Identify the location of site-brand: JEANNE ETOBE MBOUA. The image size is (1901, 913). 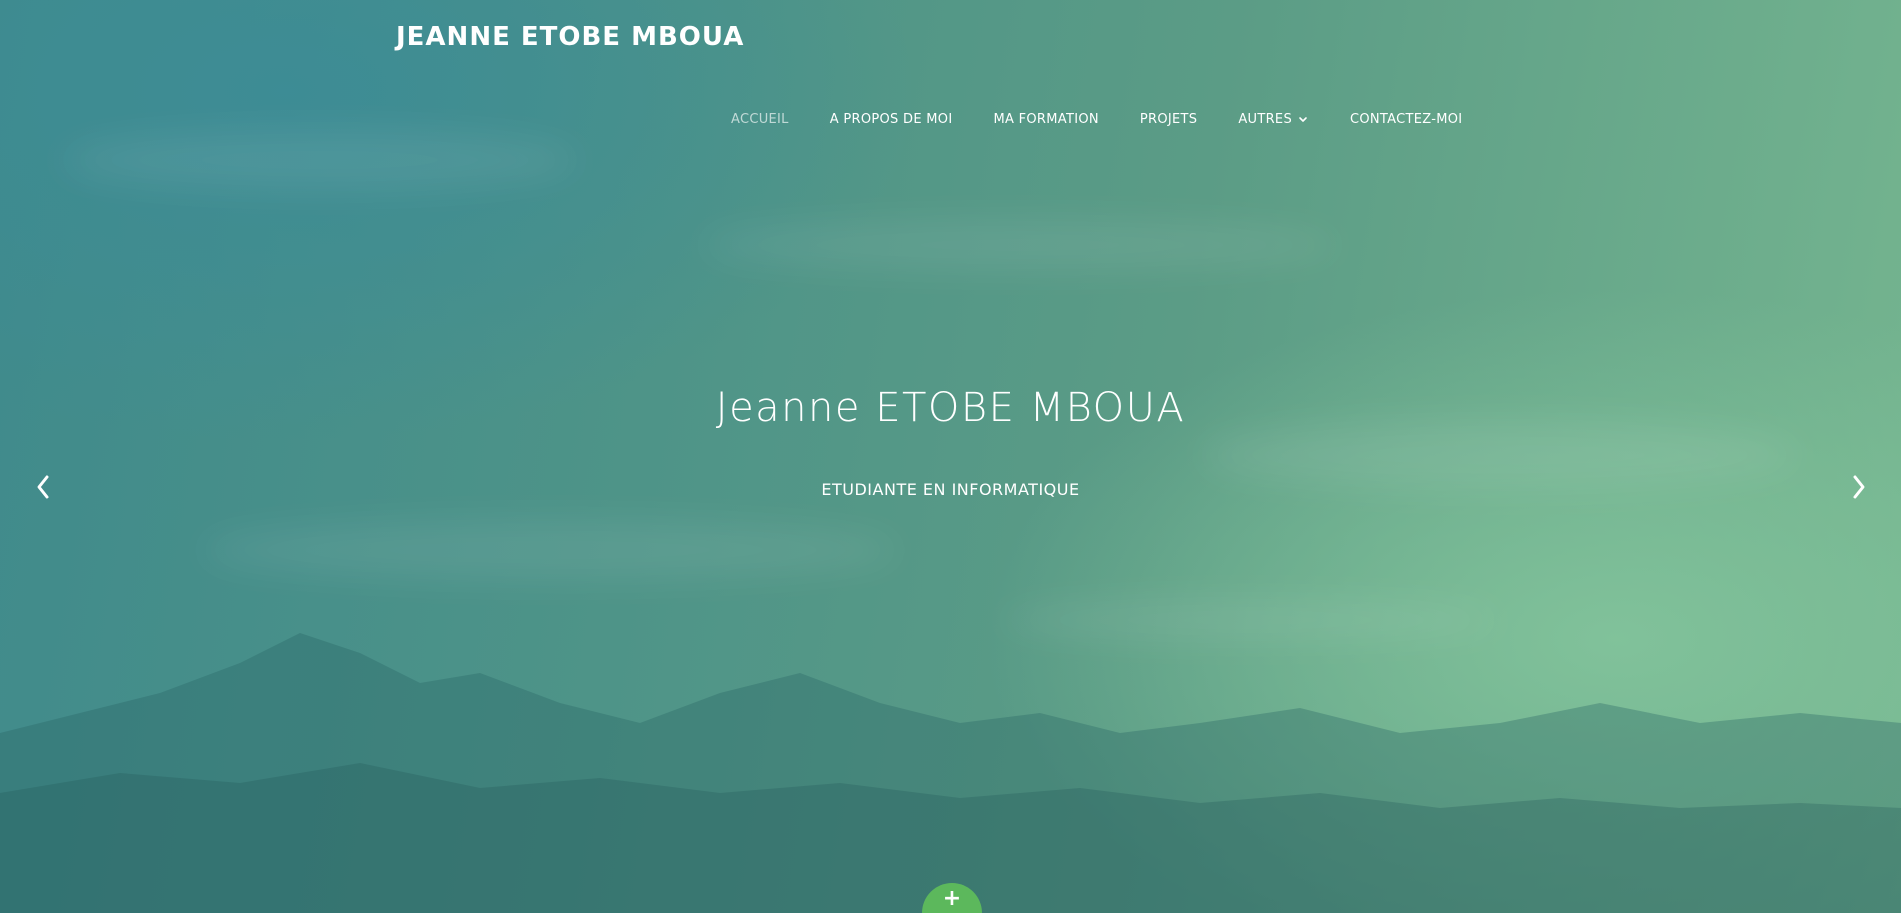
(570, 37).